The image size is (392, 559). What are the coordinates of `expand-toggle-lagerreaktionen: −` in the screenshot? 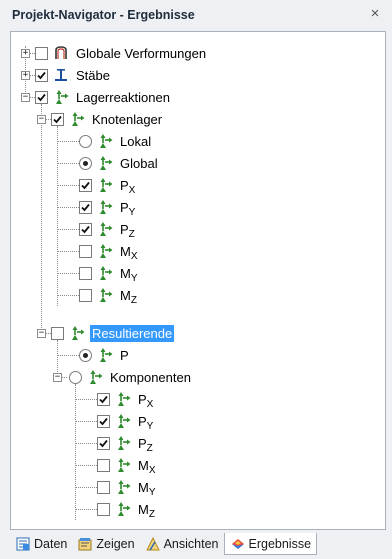 It's located at (25, 97).